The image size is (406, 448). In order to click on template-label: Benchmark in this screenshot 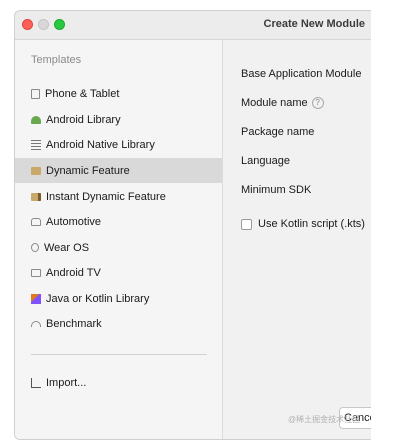, I will do `click(74, 323)`.